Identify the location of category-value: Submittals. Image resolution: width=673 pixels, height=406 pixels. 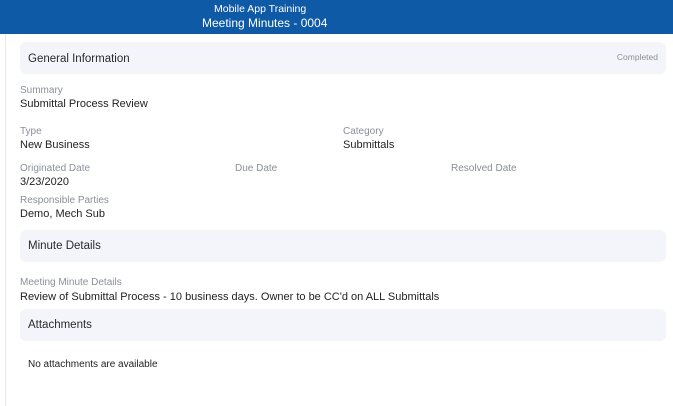
(369, 145).